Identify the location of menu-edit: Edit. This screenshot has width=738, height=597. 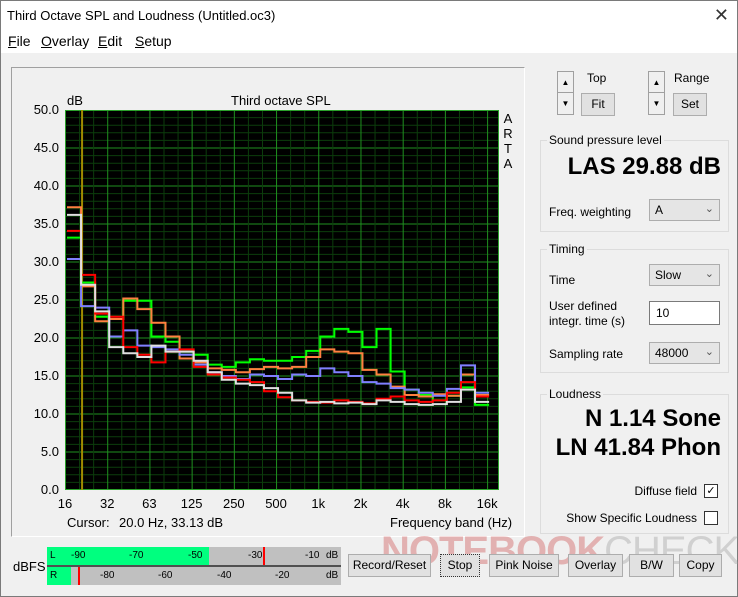
(110, 41).